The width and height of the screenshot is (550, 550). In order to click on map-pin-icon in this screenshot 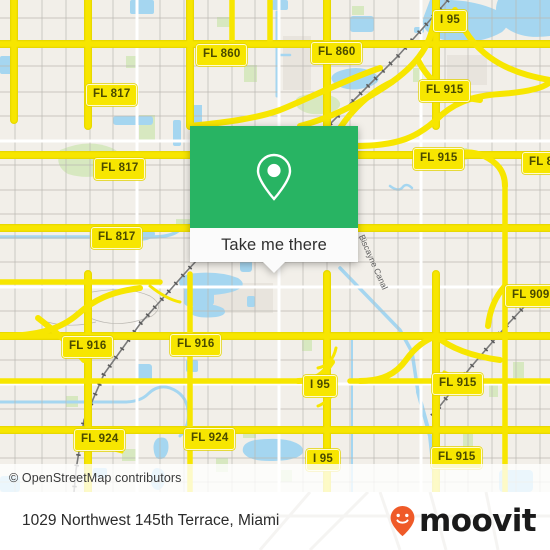, I will do `click(274, 177)`.